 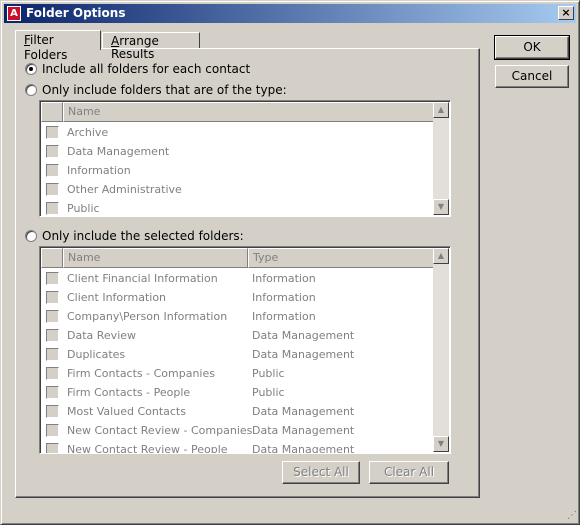 What do you see at coordinates (76, 13) in the screenshot?
I see `window-title: Folder Options` at bounding box center [76, 13].